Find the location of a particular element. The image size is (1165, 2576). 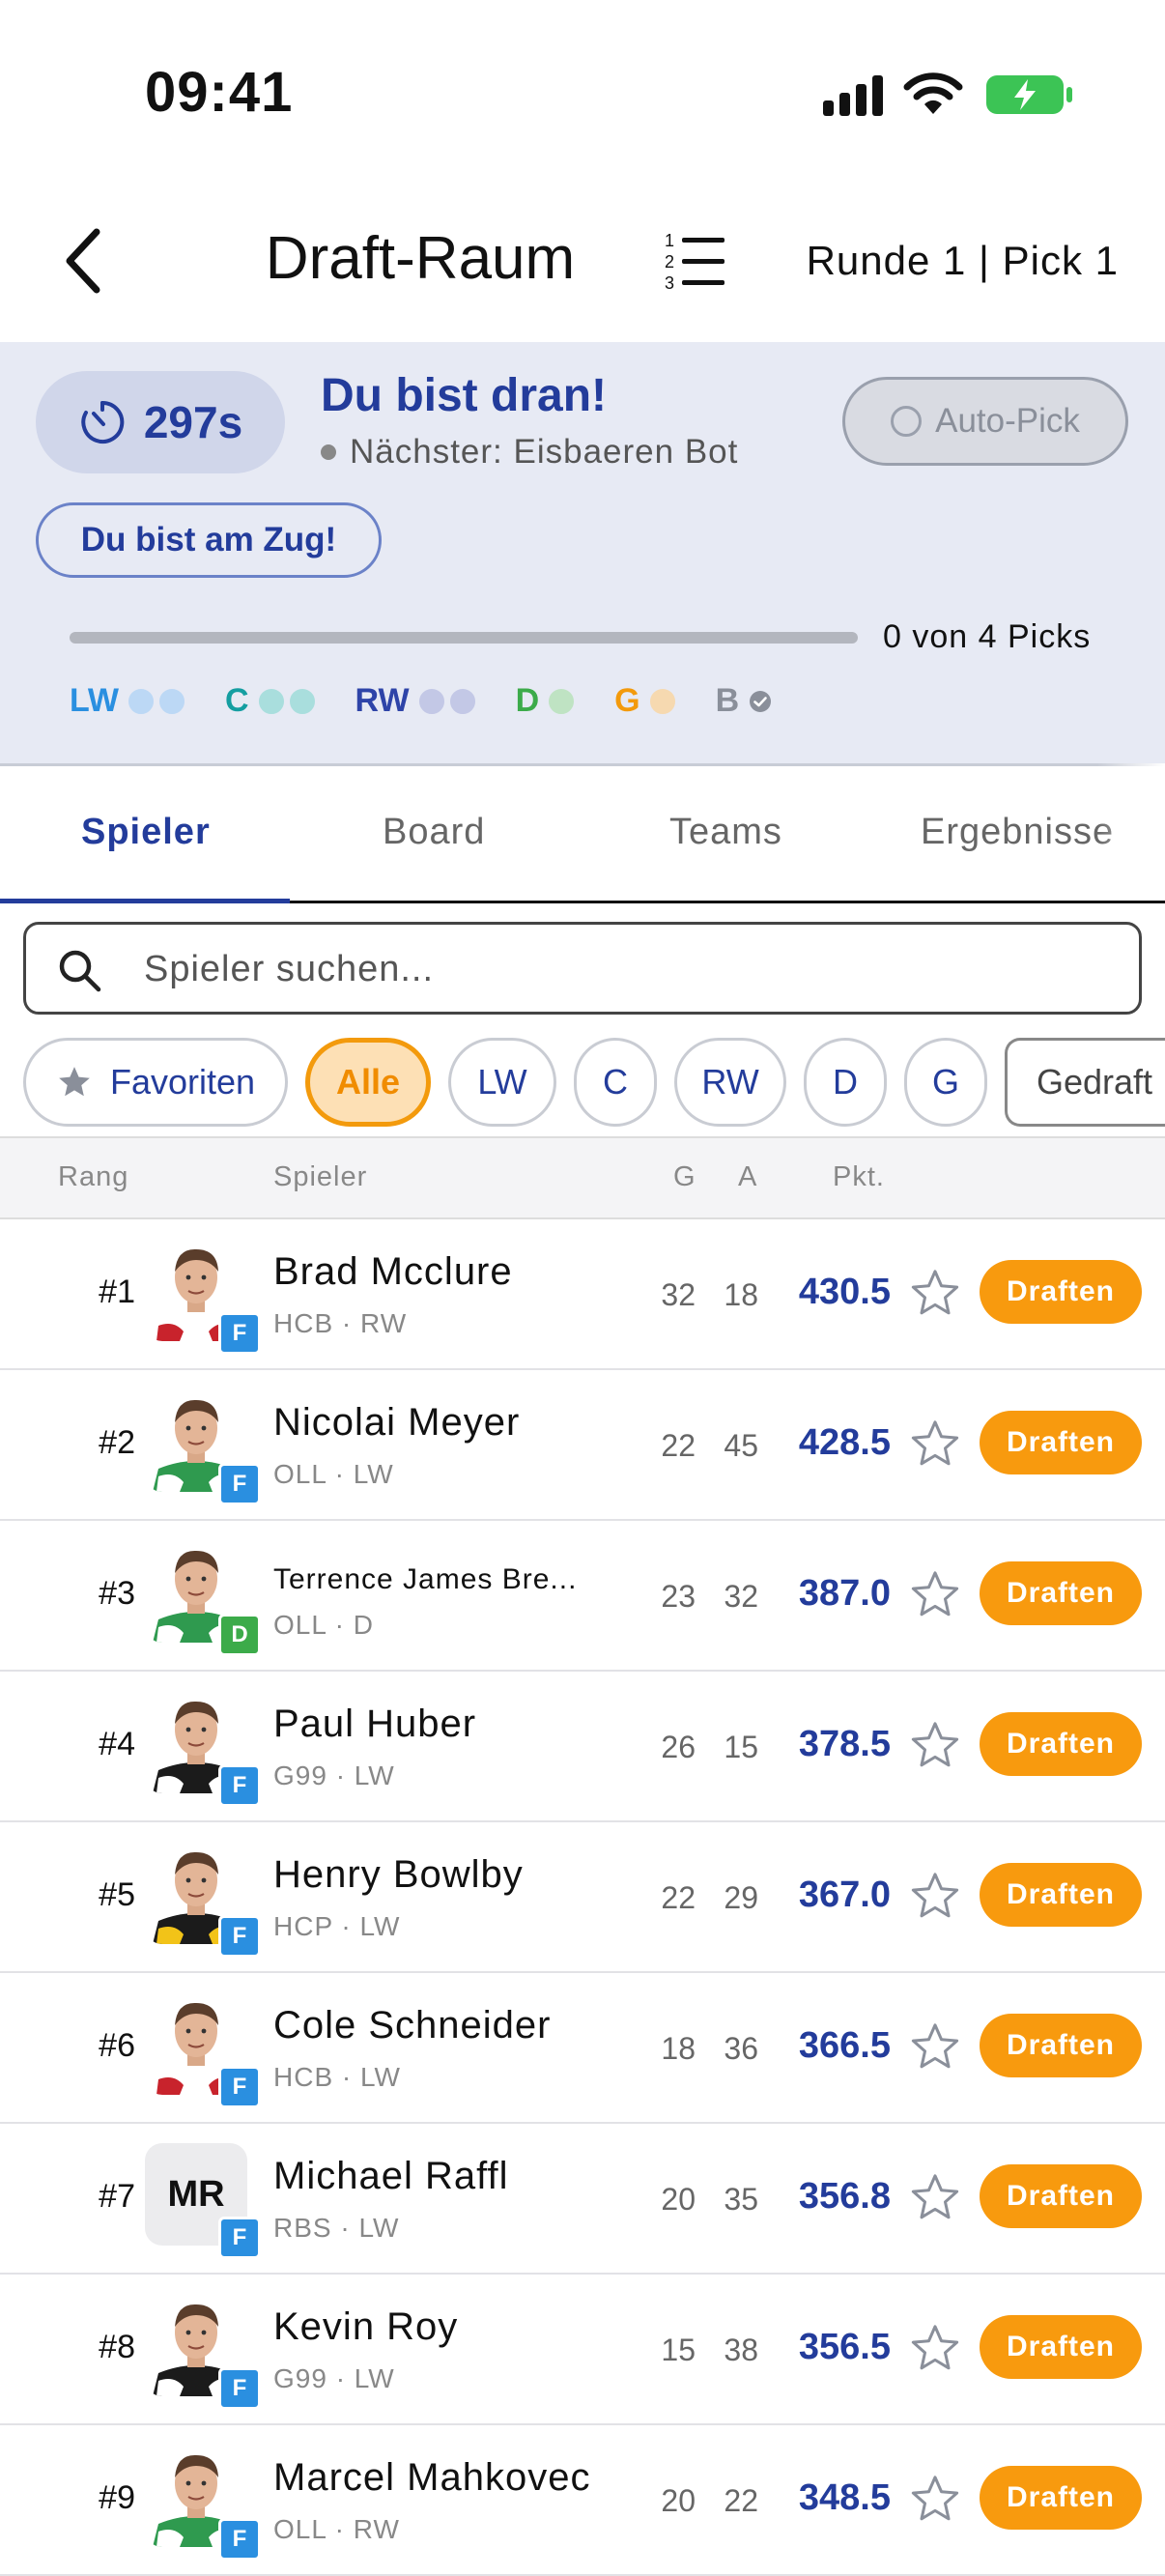

player-goals: 32 is located at coordinates (678, 1295).